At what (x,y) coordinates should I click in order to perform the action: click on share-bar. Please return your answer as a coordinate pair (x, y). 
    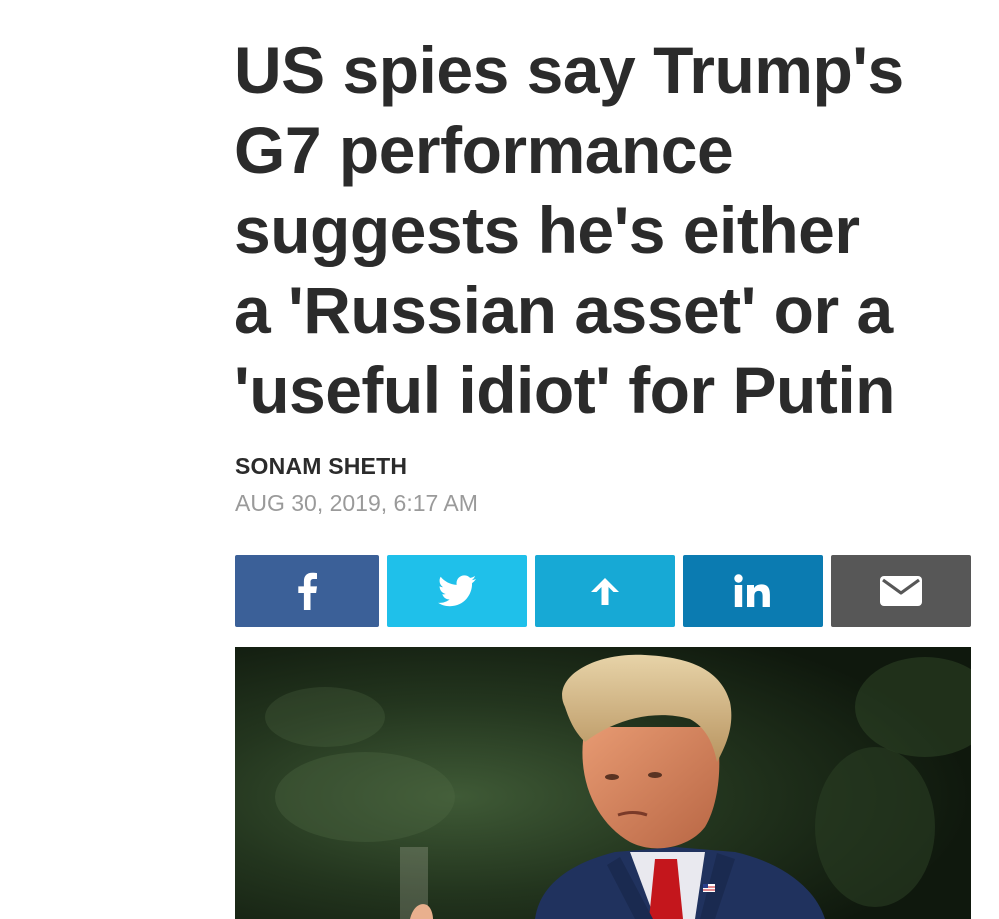
    Looking at the image, I should click on (603, 591).